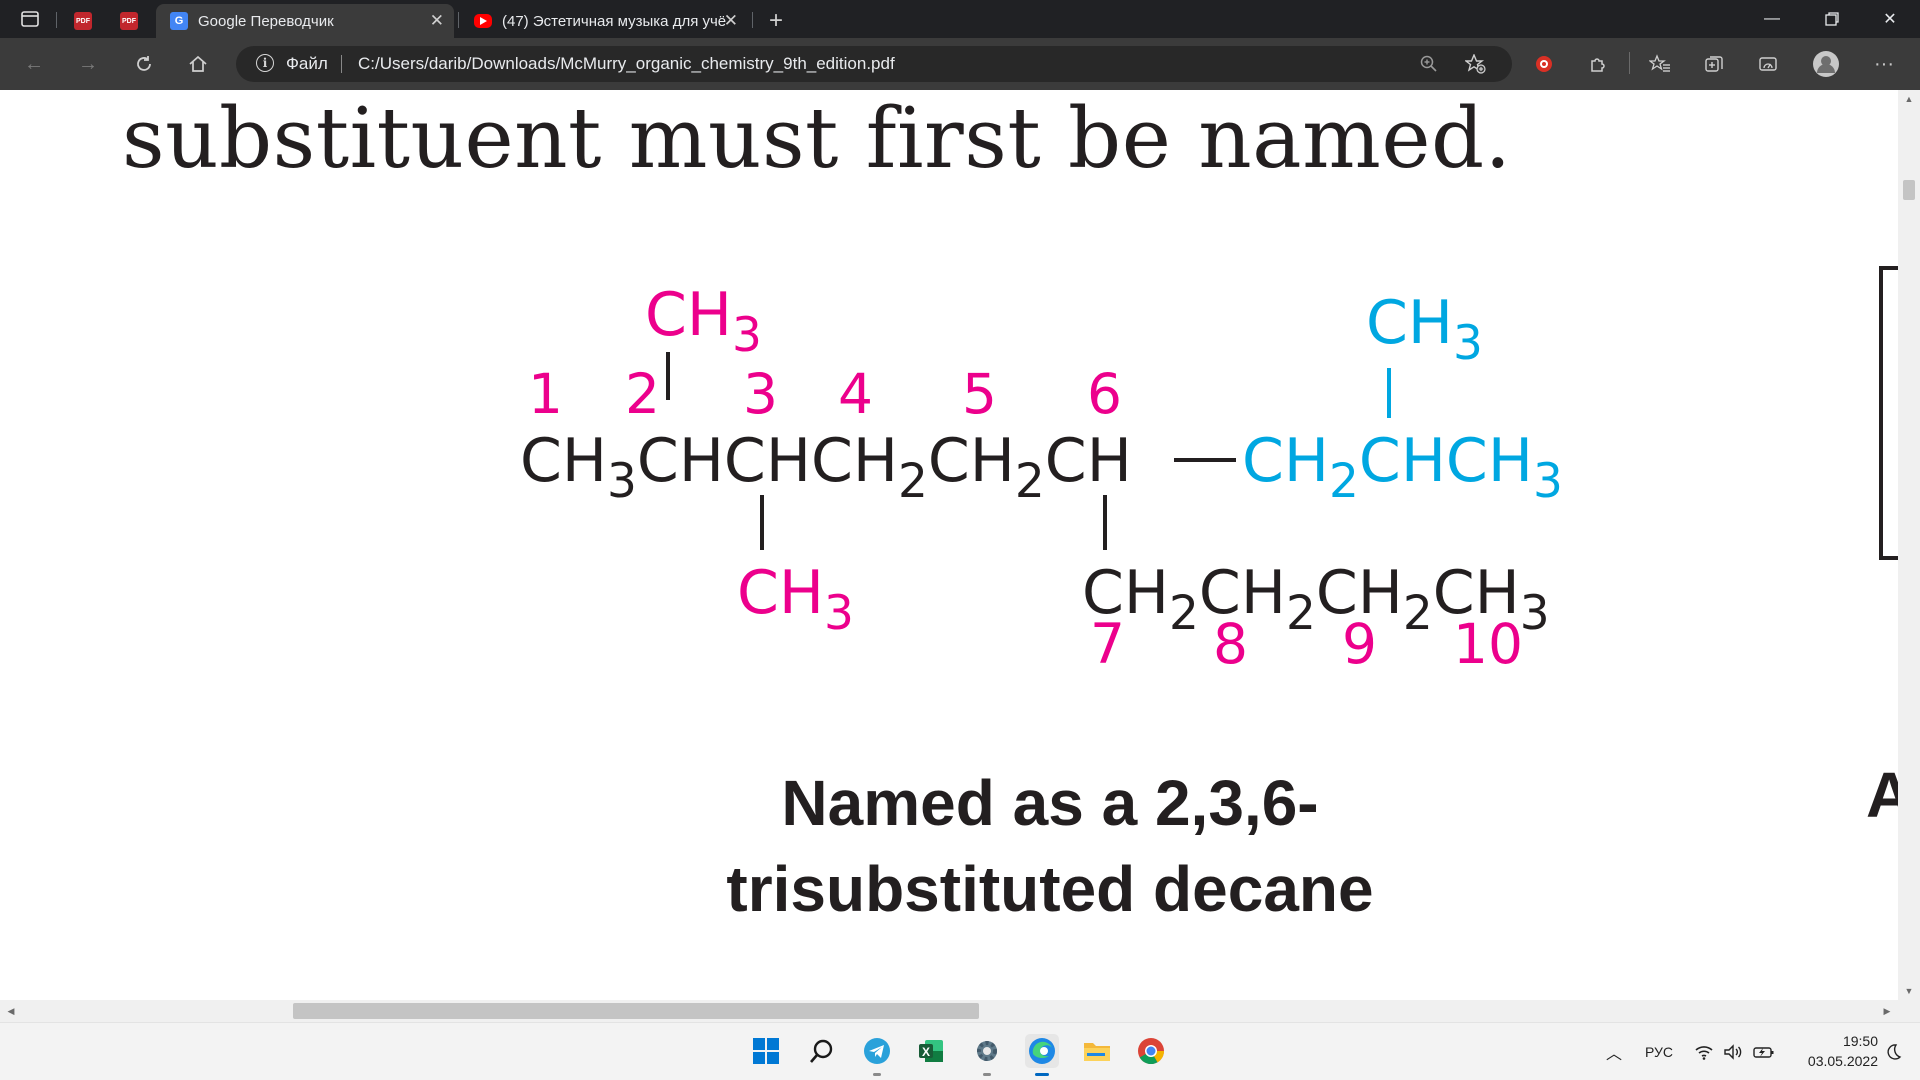 This screenshot has height=1080, width=1920. I want to click on battery-button, so click(1764, 1051).